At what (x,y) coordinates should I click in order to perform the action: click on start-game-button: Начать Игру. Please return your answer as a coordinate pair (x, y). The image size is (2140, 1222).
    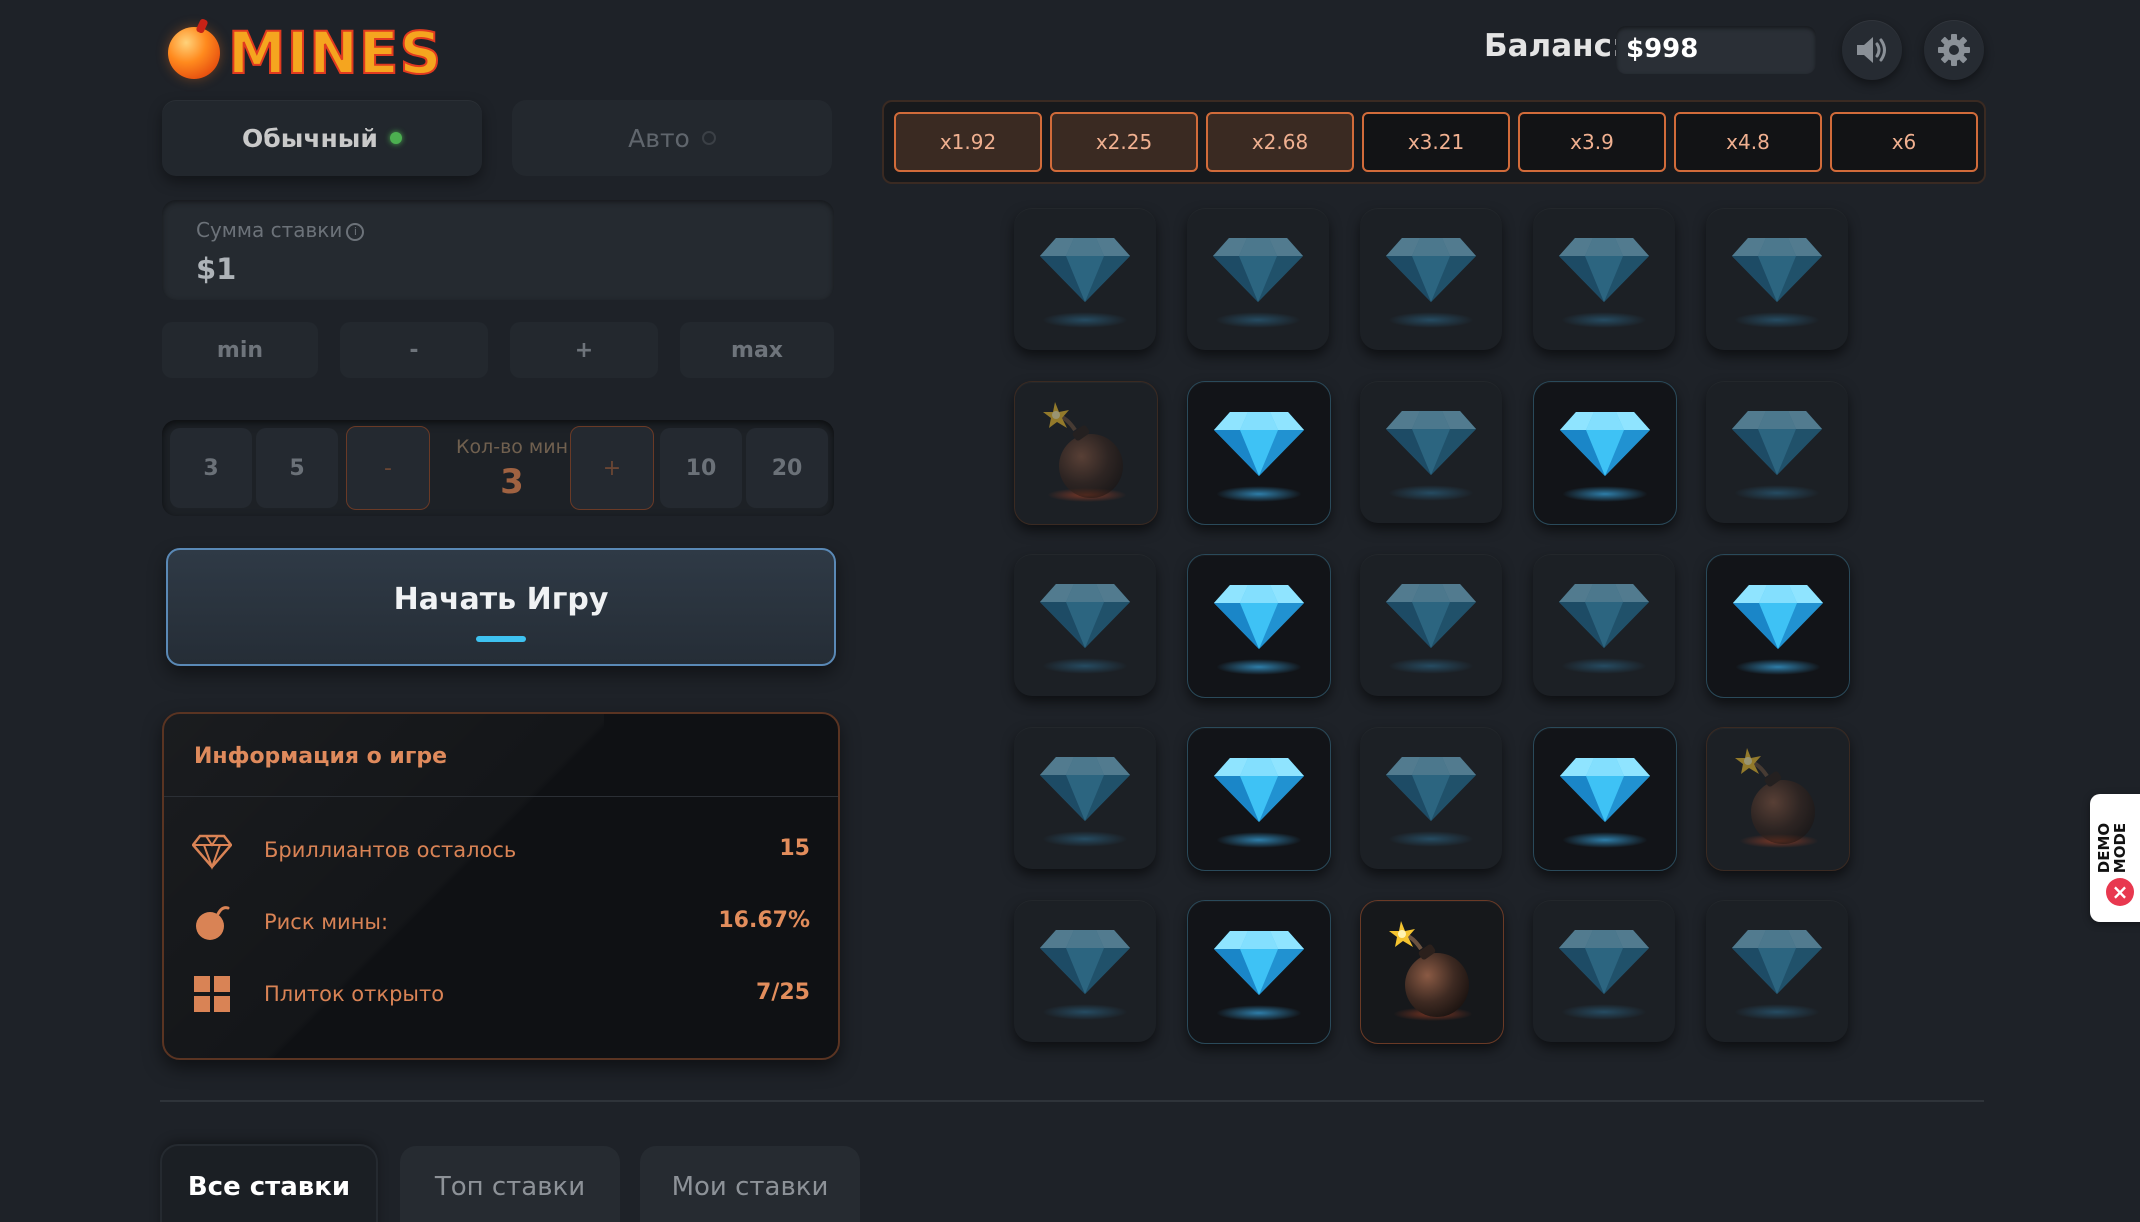
    Looking at the image, I should click on (501, 607).